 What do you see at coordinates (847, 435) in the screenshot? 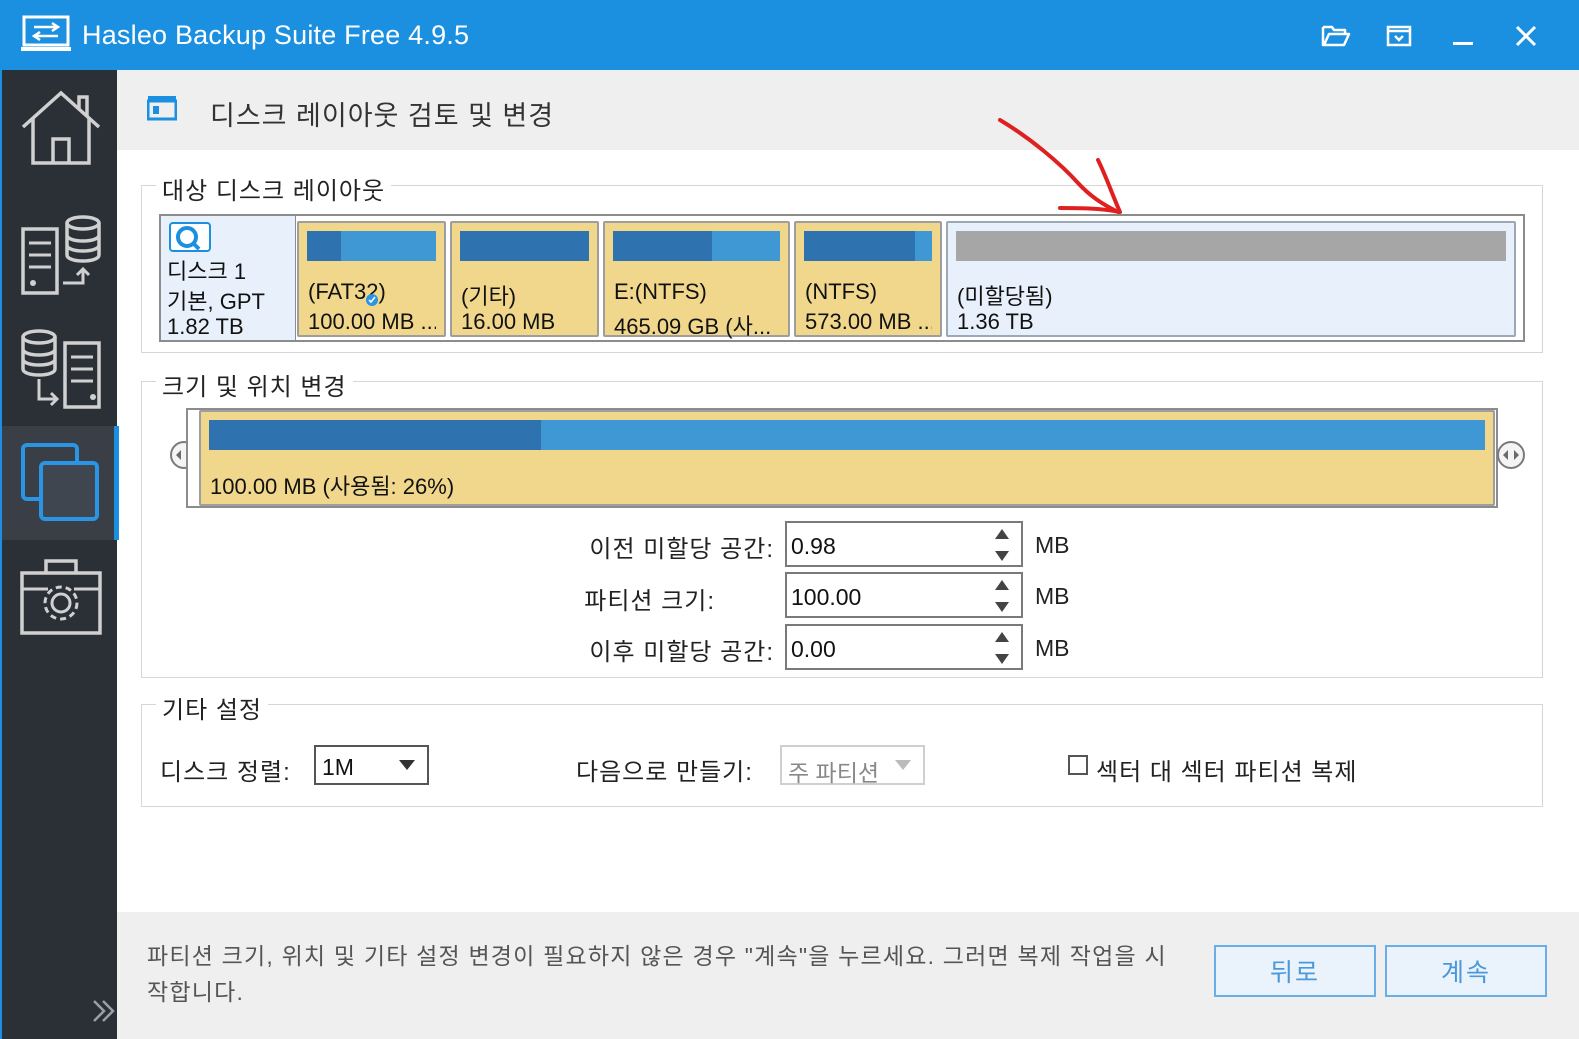
I see `resize-usage-bar` at bounding box center [847, 435].